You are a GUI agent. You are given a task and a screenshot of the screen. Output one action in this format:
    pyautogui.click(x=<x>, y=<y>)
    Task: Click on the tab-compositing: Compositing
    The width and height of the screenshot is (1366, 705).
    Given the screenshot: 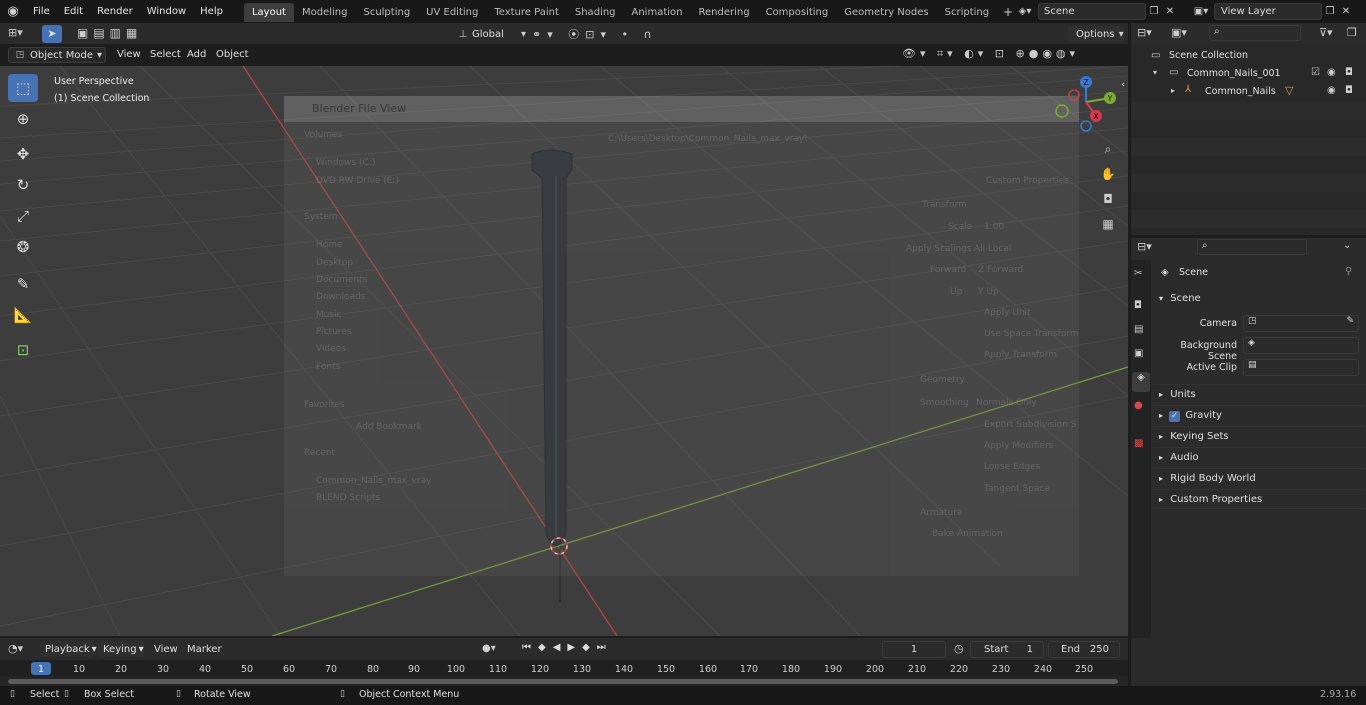 What is the action you would take?
    pyautogui.click(x=797, y=12)
    